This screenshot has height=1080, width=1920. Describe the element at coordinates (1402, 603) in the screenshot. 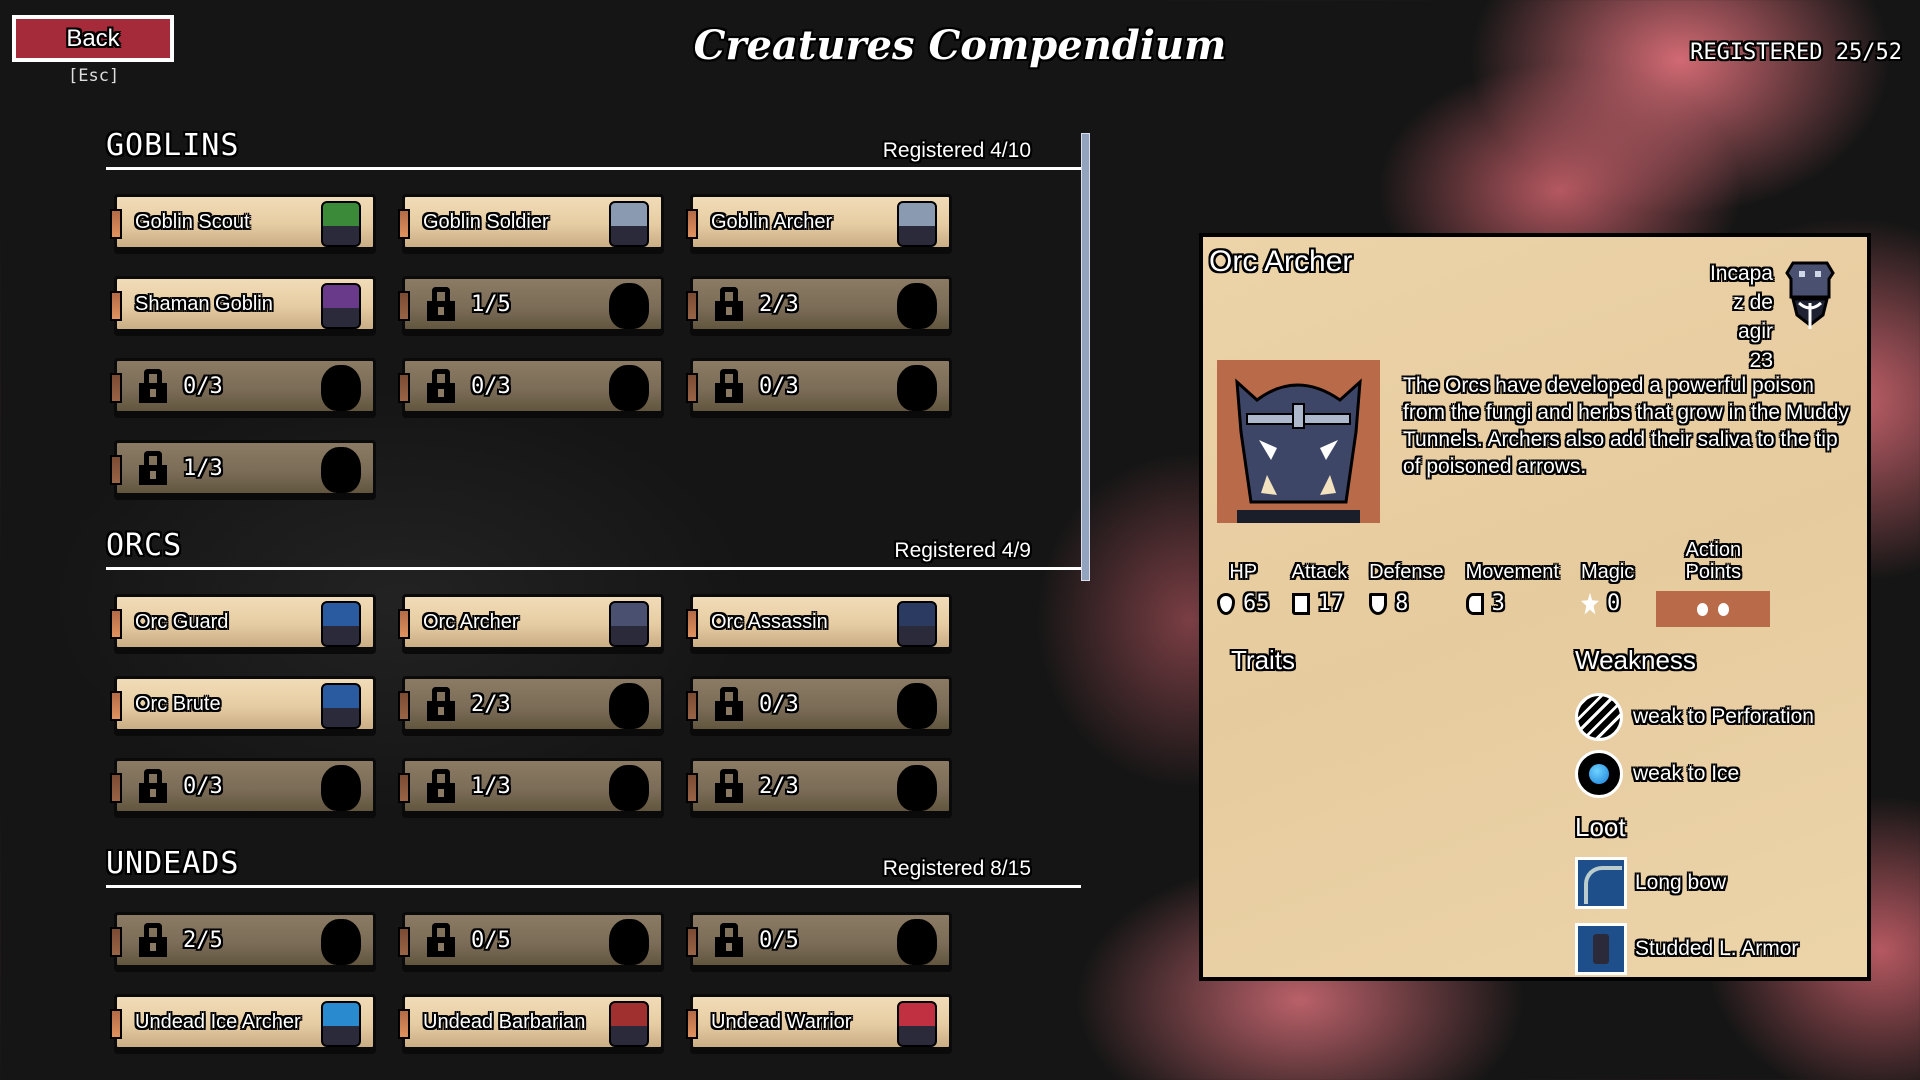

I see `stat-value: 8` at that location.